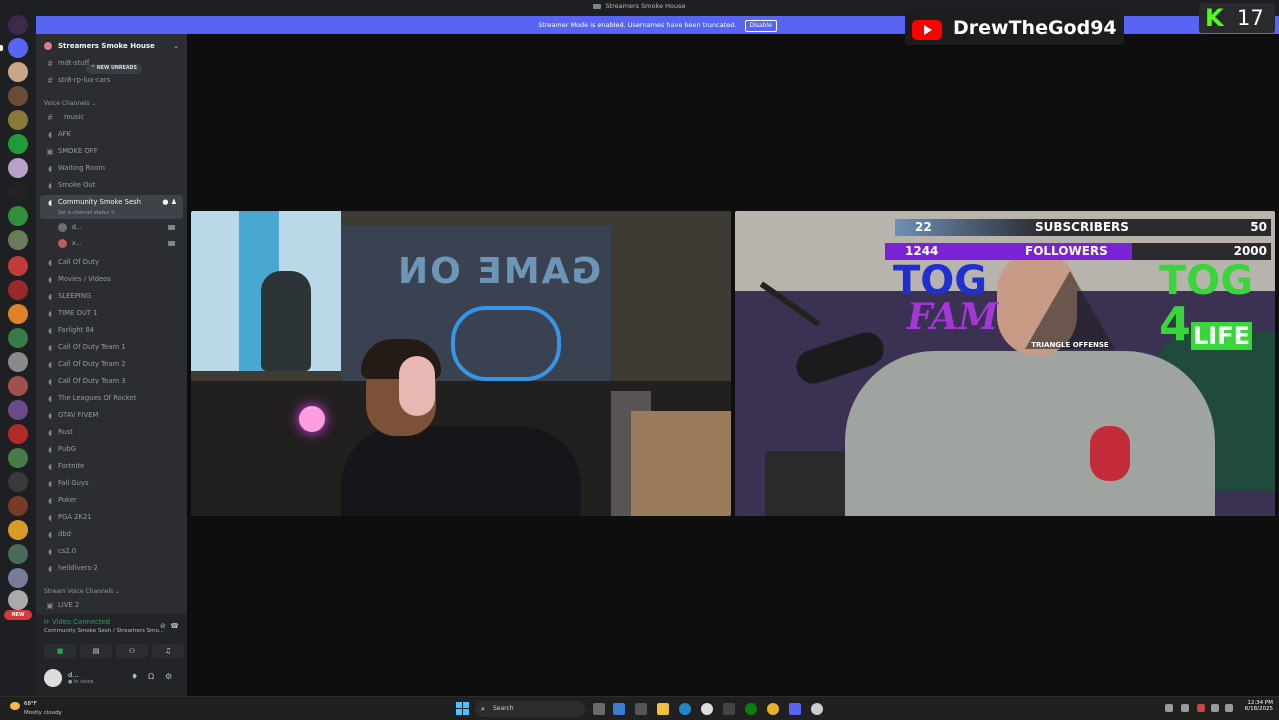 This screenshot has width=1279, height=720. I want to click on microphone-icon: ♦, so click(134, 676).